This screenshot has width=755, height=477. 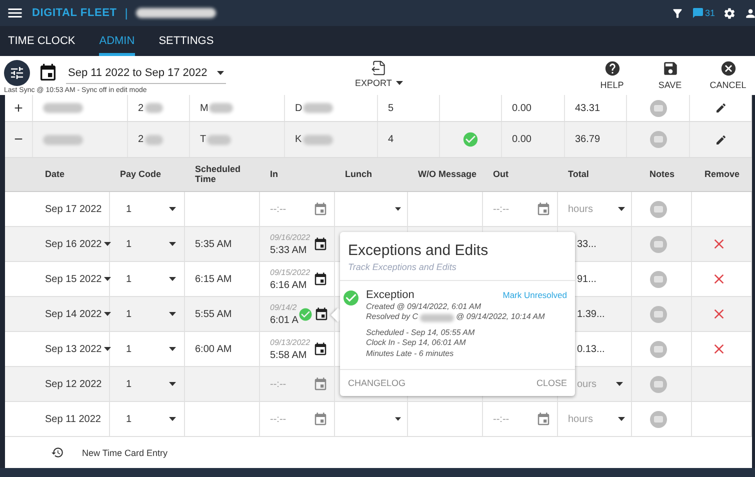 I want to click on employee-row: − 2 T K 4 0.00 36.79, so click(x=378, y=140).